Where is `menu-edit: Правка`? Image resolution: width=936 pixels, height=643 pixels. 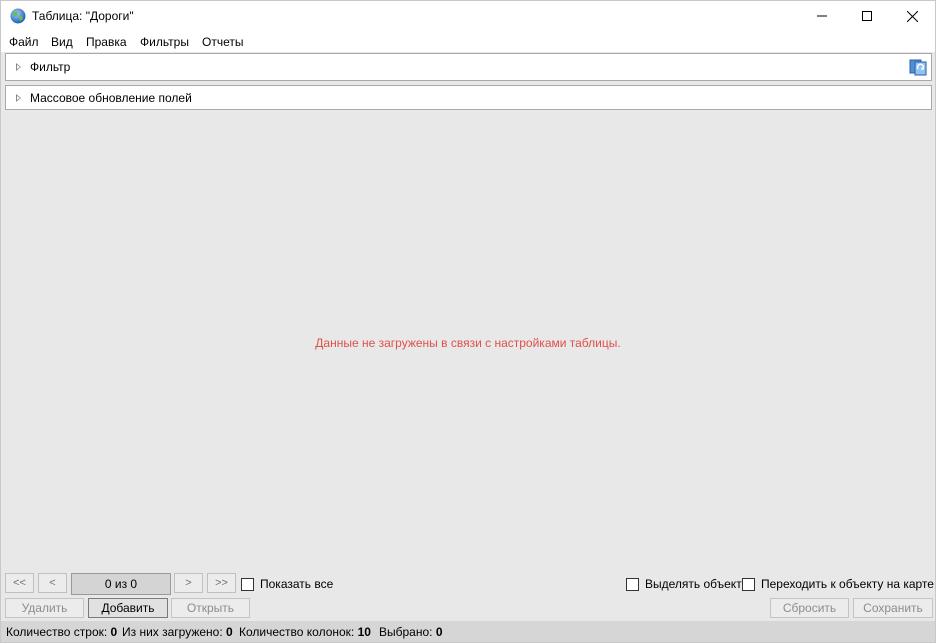
menu-edit: Правка is located at coordinates (106, 42).